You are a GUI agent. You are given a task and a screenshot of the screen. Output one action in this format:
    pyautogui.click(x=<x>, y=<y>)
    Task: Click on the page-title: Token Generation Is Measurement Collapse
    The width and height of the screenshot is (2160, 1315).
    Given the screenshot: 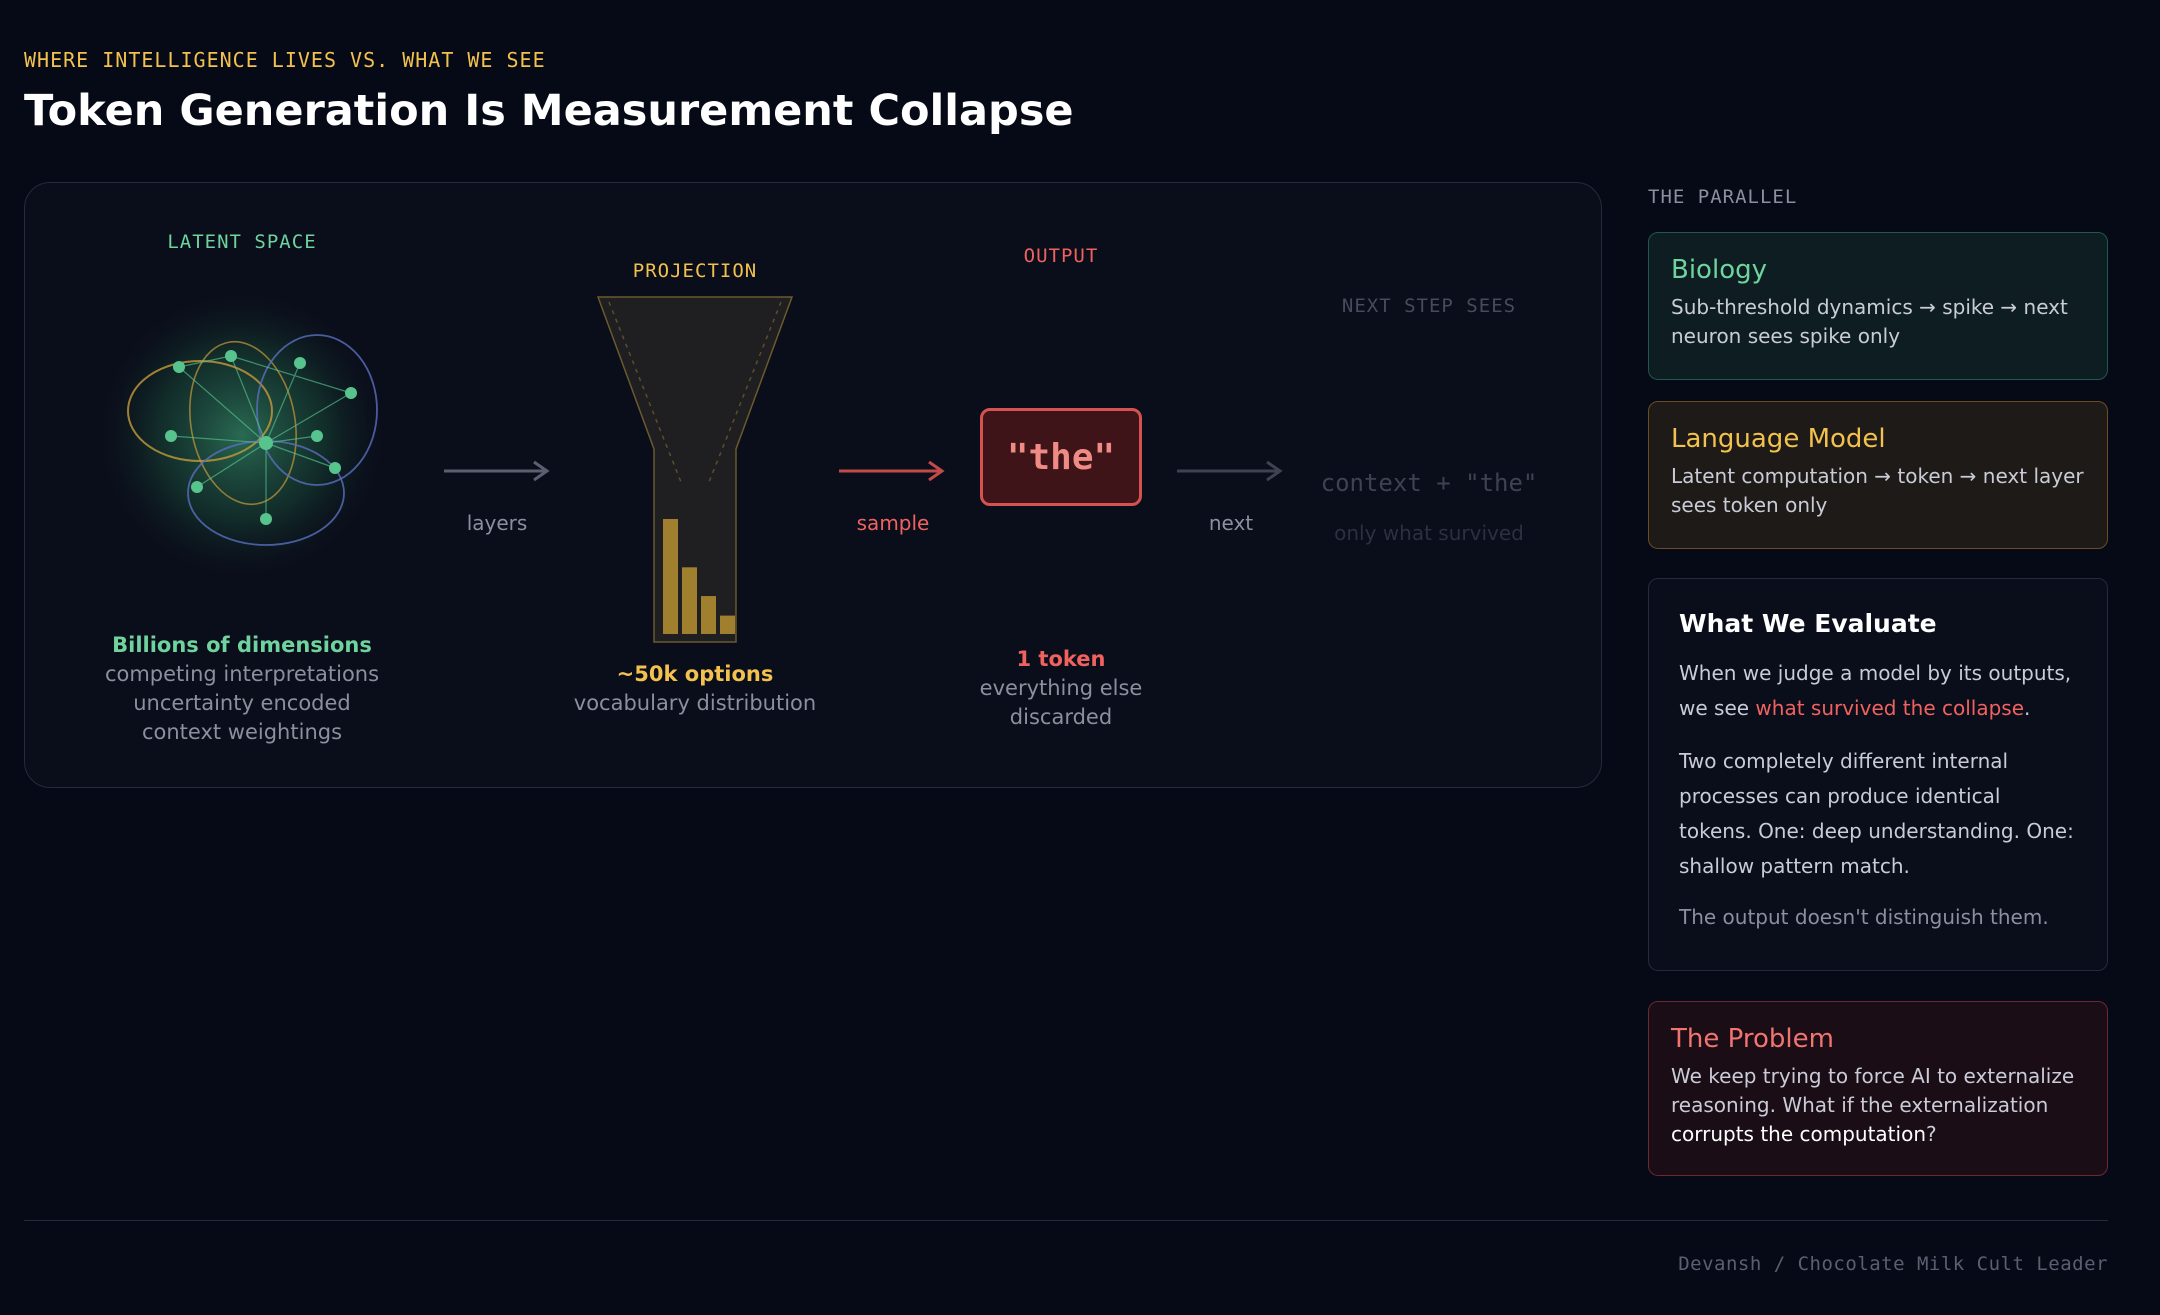 What is the action you would take?
    pyautogui.click(x=549, y=111)
    